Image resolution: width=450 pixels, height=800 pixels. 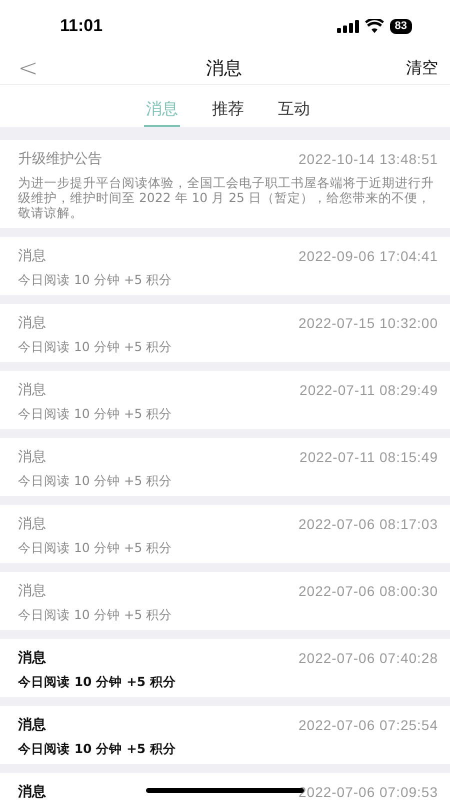 What do you see at coordinates (369, 457) in the screenshot?
I see `message-time: 2022-07-11 08:15:49` at bounding box center [369, 457].